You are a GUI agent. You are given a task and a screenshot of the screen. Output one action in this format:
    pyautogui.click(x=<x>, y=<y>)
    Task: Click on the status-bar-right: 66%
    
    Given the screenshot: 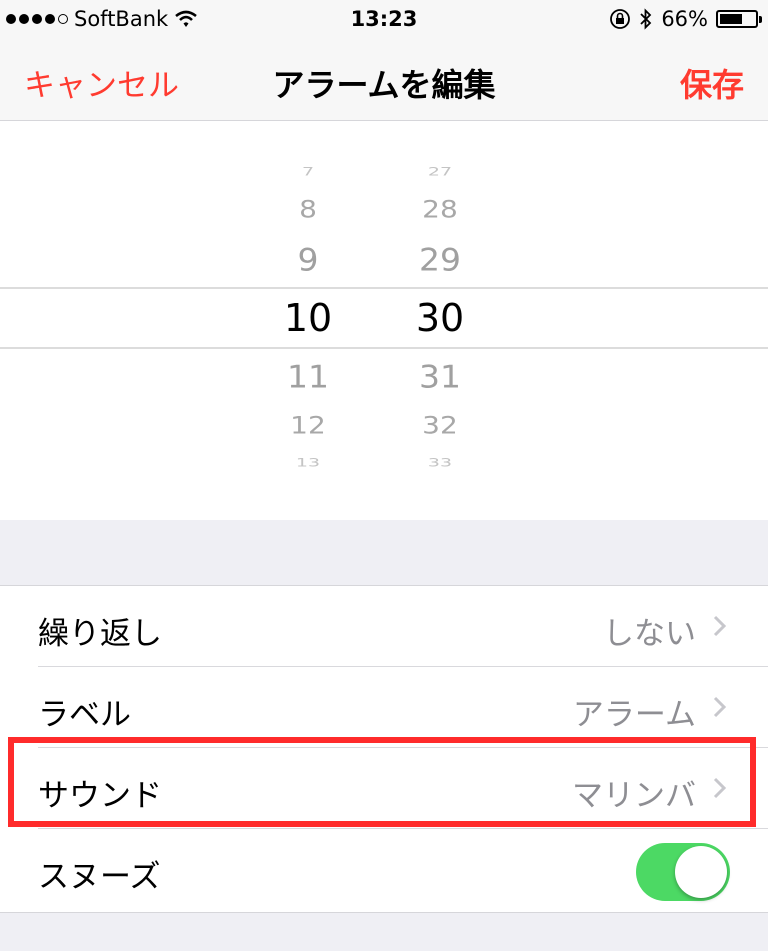 What is the action you would take?
    pyautogui.click(x=685, y=19)
    